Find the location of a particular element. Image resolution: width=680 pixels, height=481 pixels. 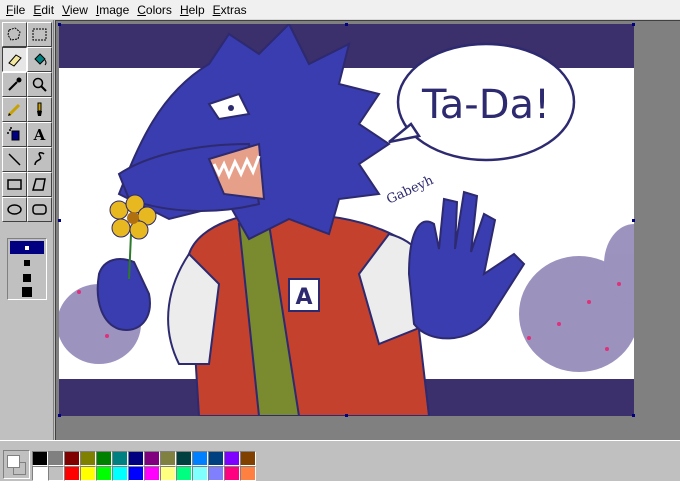

rounded-rect-tool-button is located at coordinates (39, 209).